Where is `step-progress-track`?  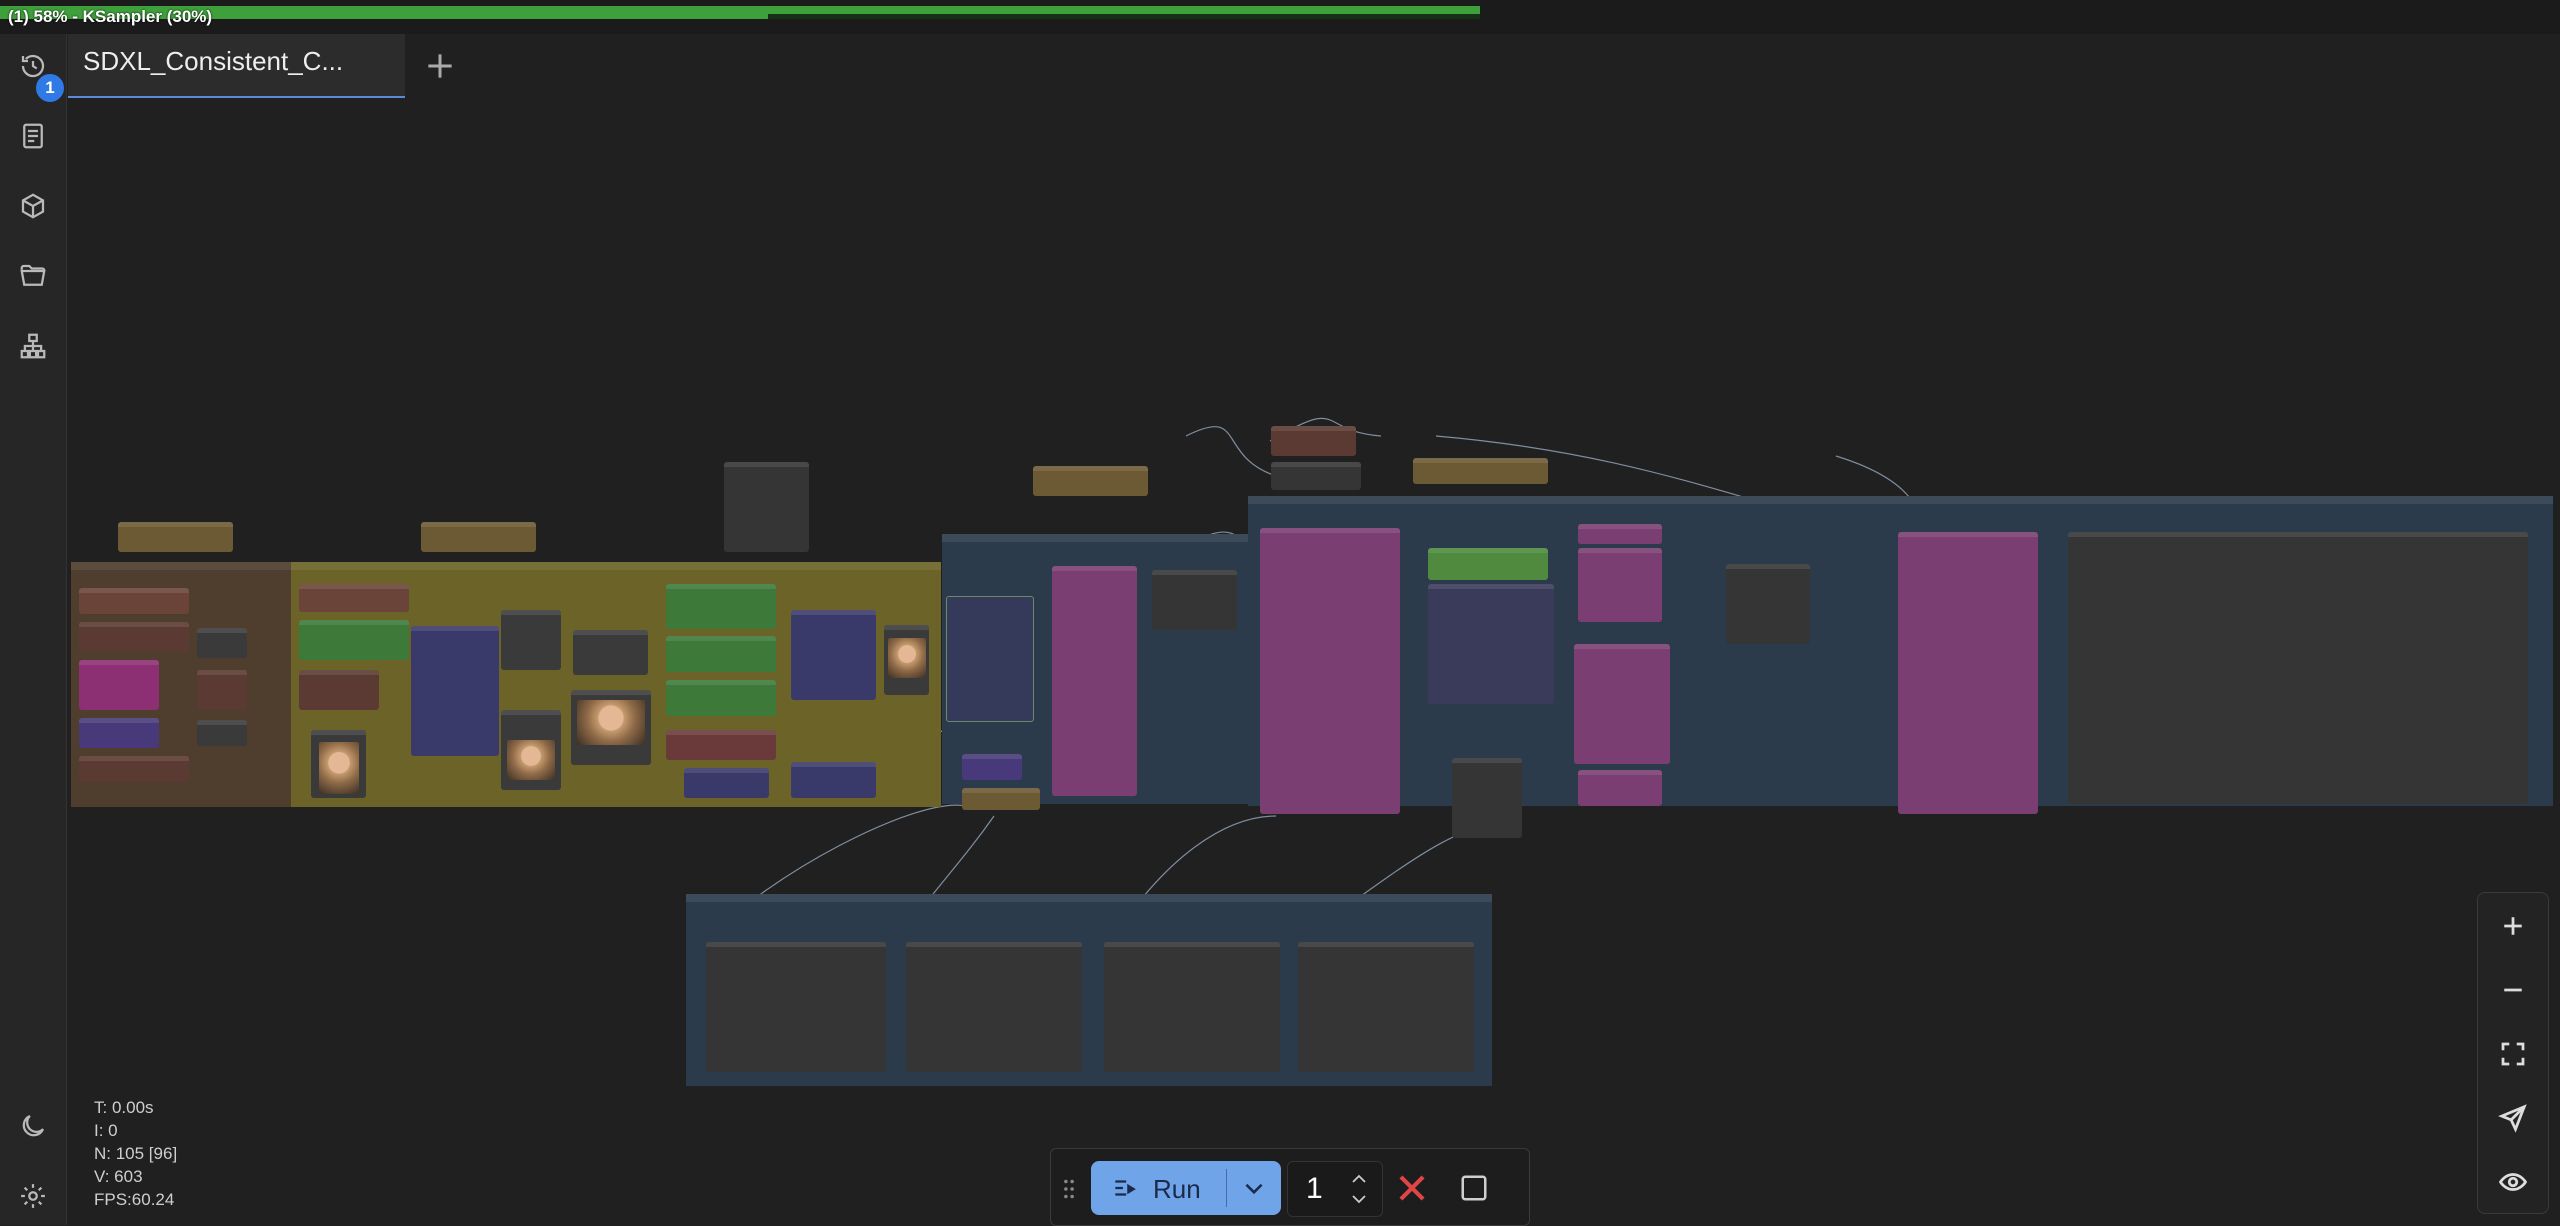 step-progress-track is located at coordinates (1124, 16).